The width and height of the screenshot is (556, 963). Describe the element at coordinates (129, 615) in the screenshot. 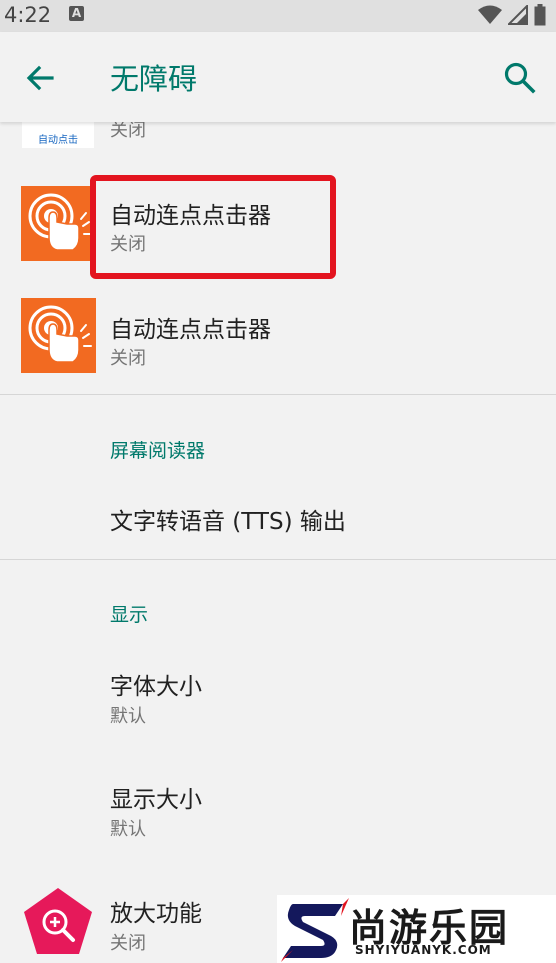

I see `section-header-display: 显示` at that location.